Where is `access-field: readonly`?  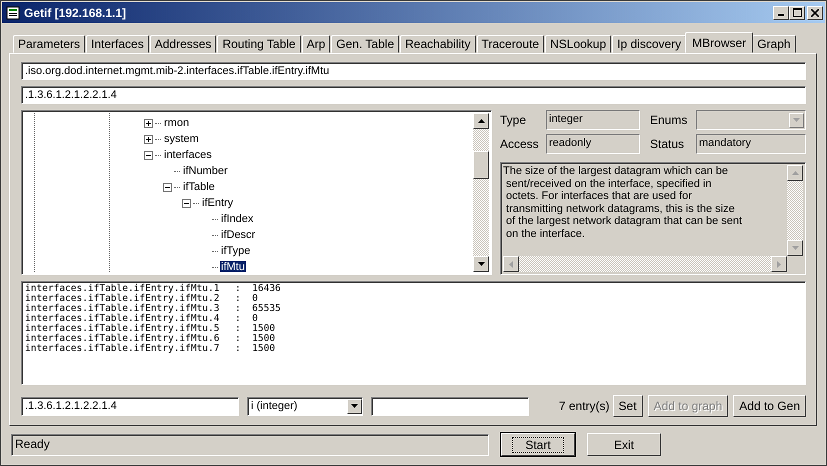
access-field: readonly is located at coordinates (593, 144).